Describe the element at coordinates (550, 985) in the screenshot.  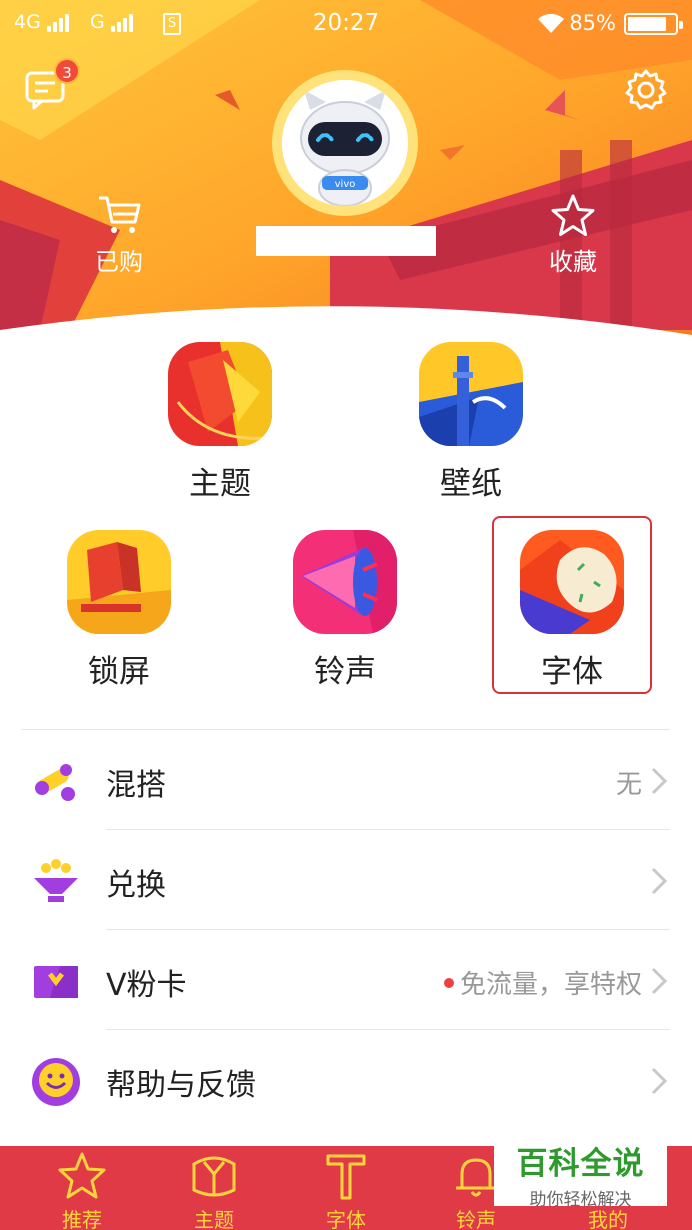
I see `vcard-promo-text: 免流量，享特权` at that location.